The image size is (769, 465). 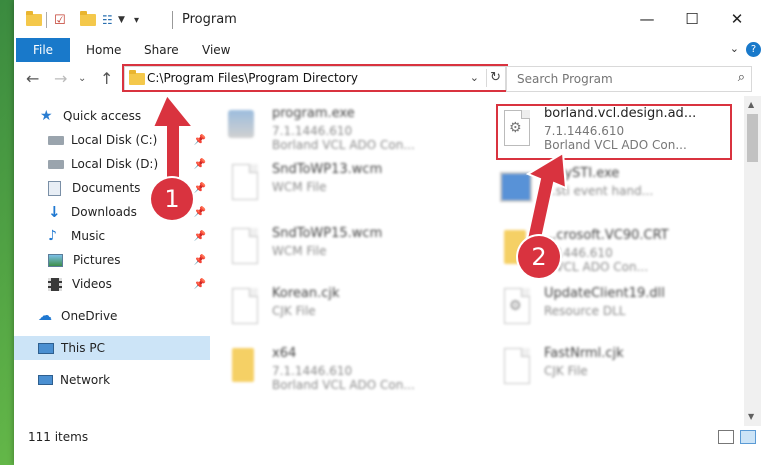 I want to click on search-icon: ⌕, so click(x=741, y=77).